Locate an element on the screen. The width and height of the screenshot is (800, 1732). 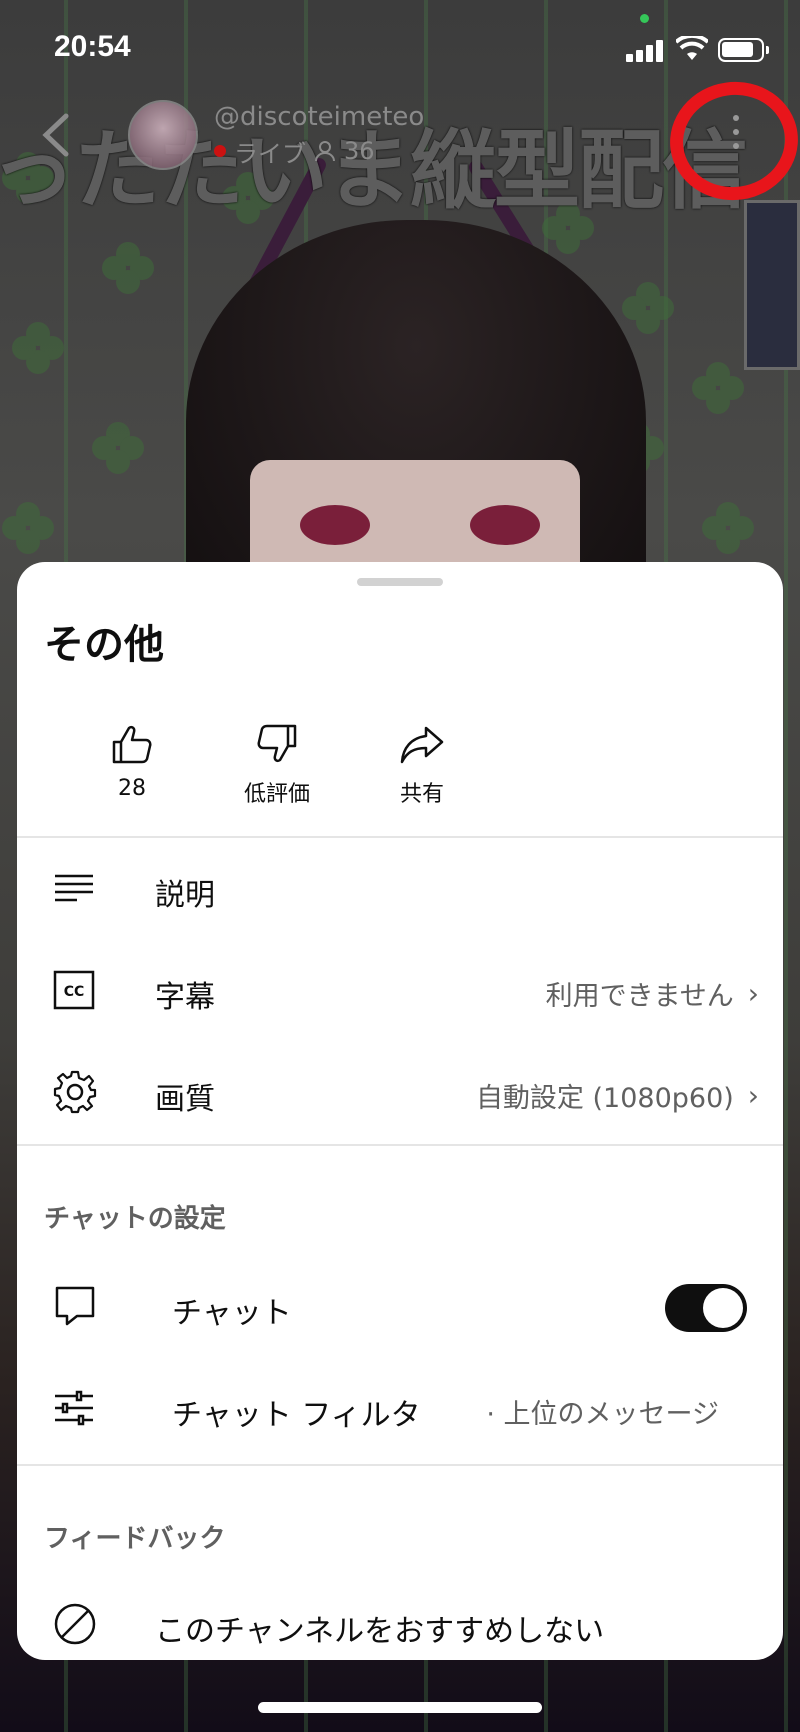
quality-value: 自動設定 (1080p60) › is located at coordinates (617, 1095).